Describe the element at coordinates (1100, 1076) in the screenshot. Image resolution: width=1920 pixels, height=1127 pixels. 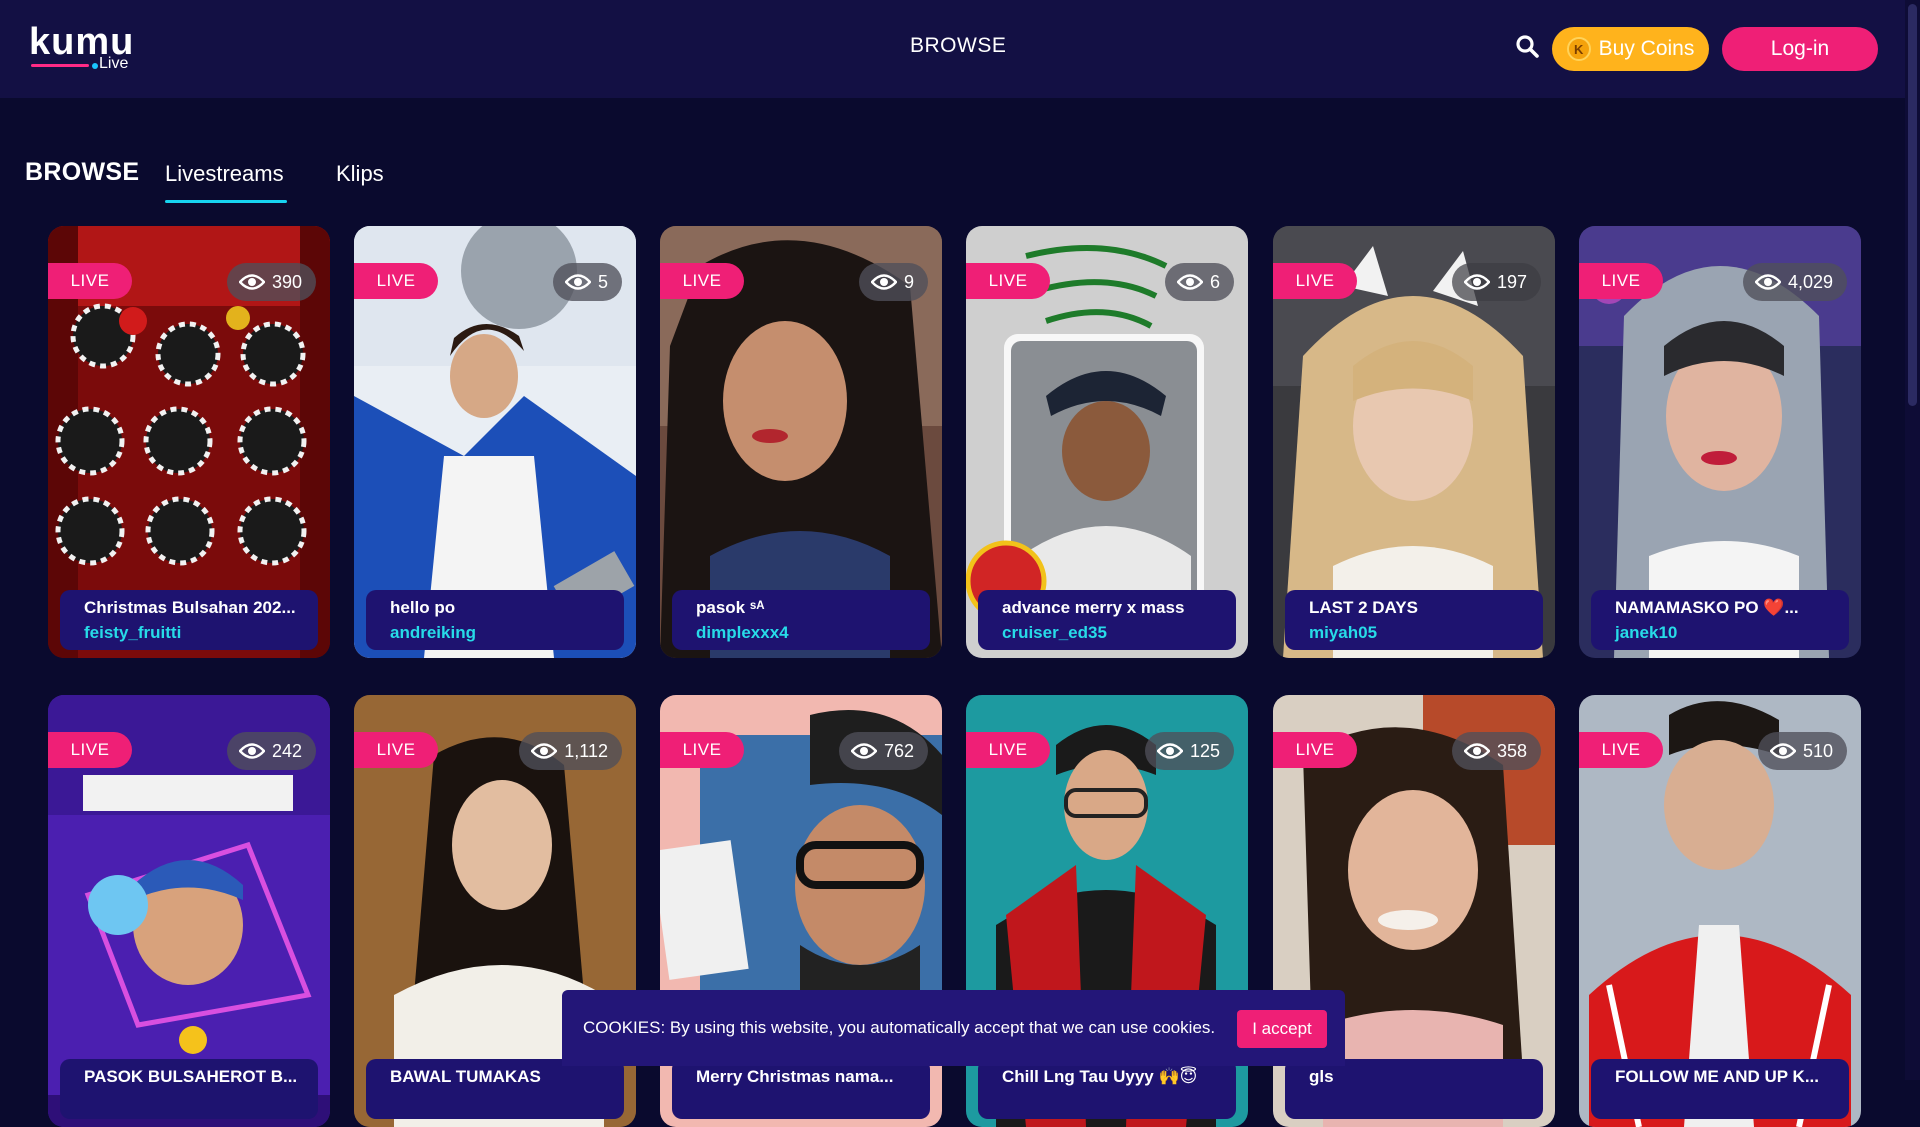
I see `stream-title: Chill Lng Tau Uyyy 🙌😇` at that location.